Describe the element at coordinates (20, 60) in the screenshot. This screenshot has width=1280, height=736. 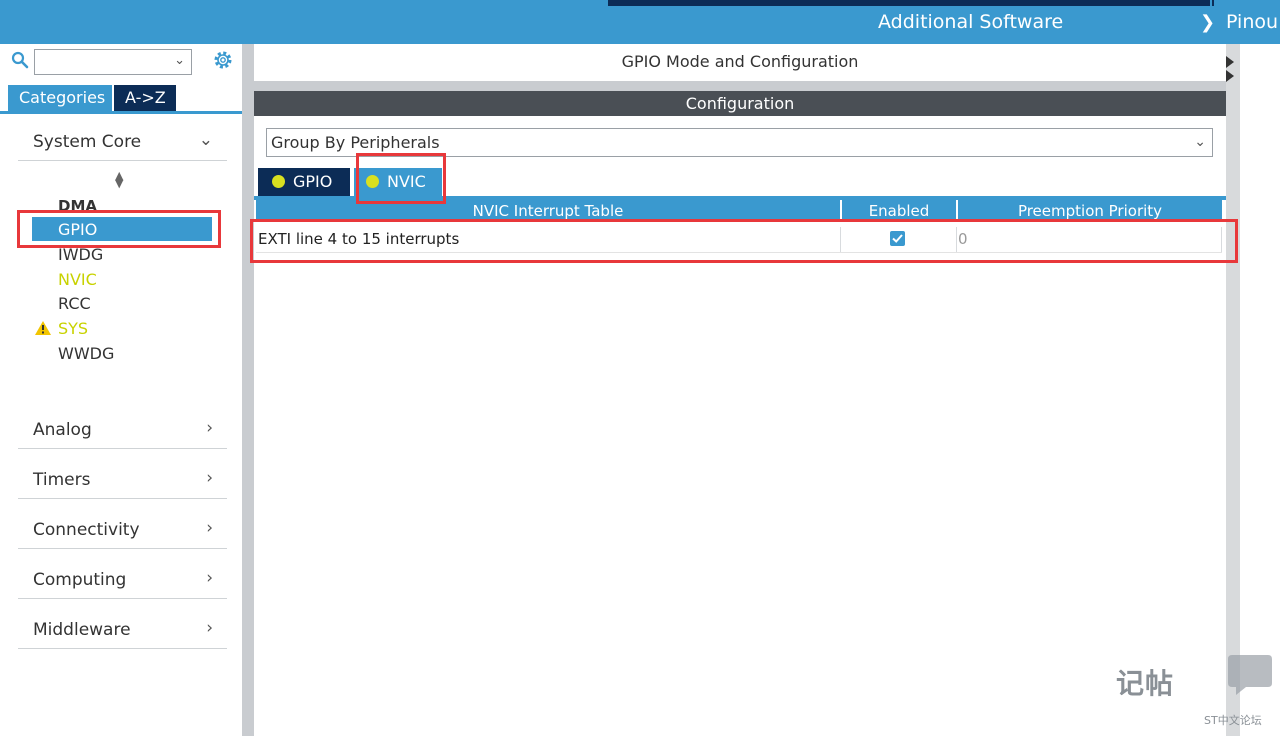
I see `search-icon` at that location.